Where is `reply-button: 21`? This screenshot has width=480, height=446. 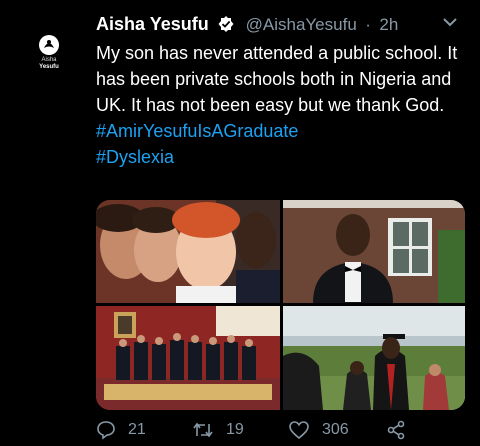 reply-button: 21 is located at coordinates (121, 430).